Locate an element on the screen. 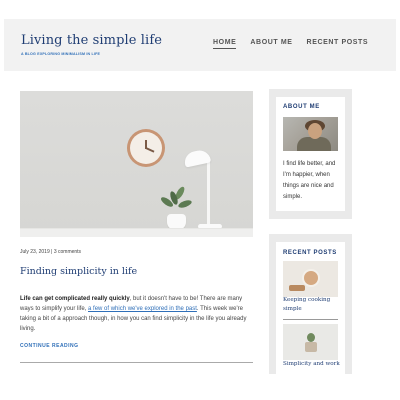  shelf-illustration is located at coordinates (136, 232).